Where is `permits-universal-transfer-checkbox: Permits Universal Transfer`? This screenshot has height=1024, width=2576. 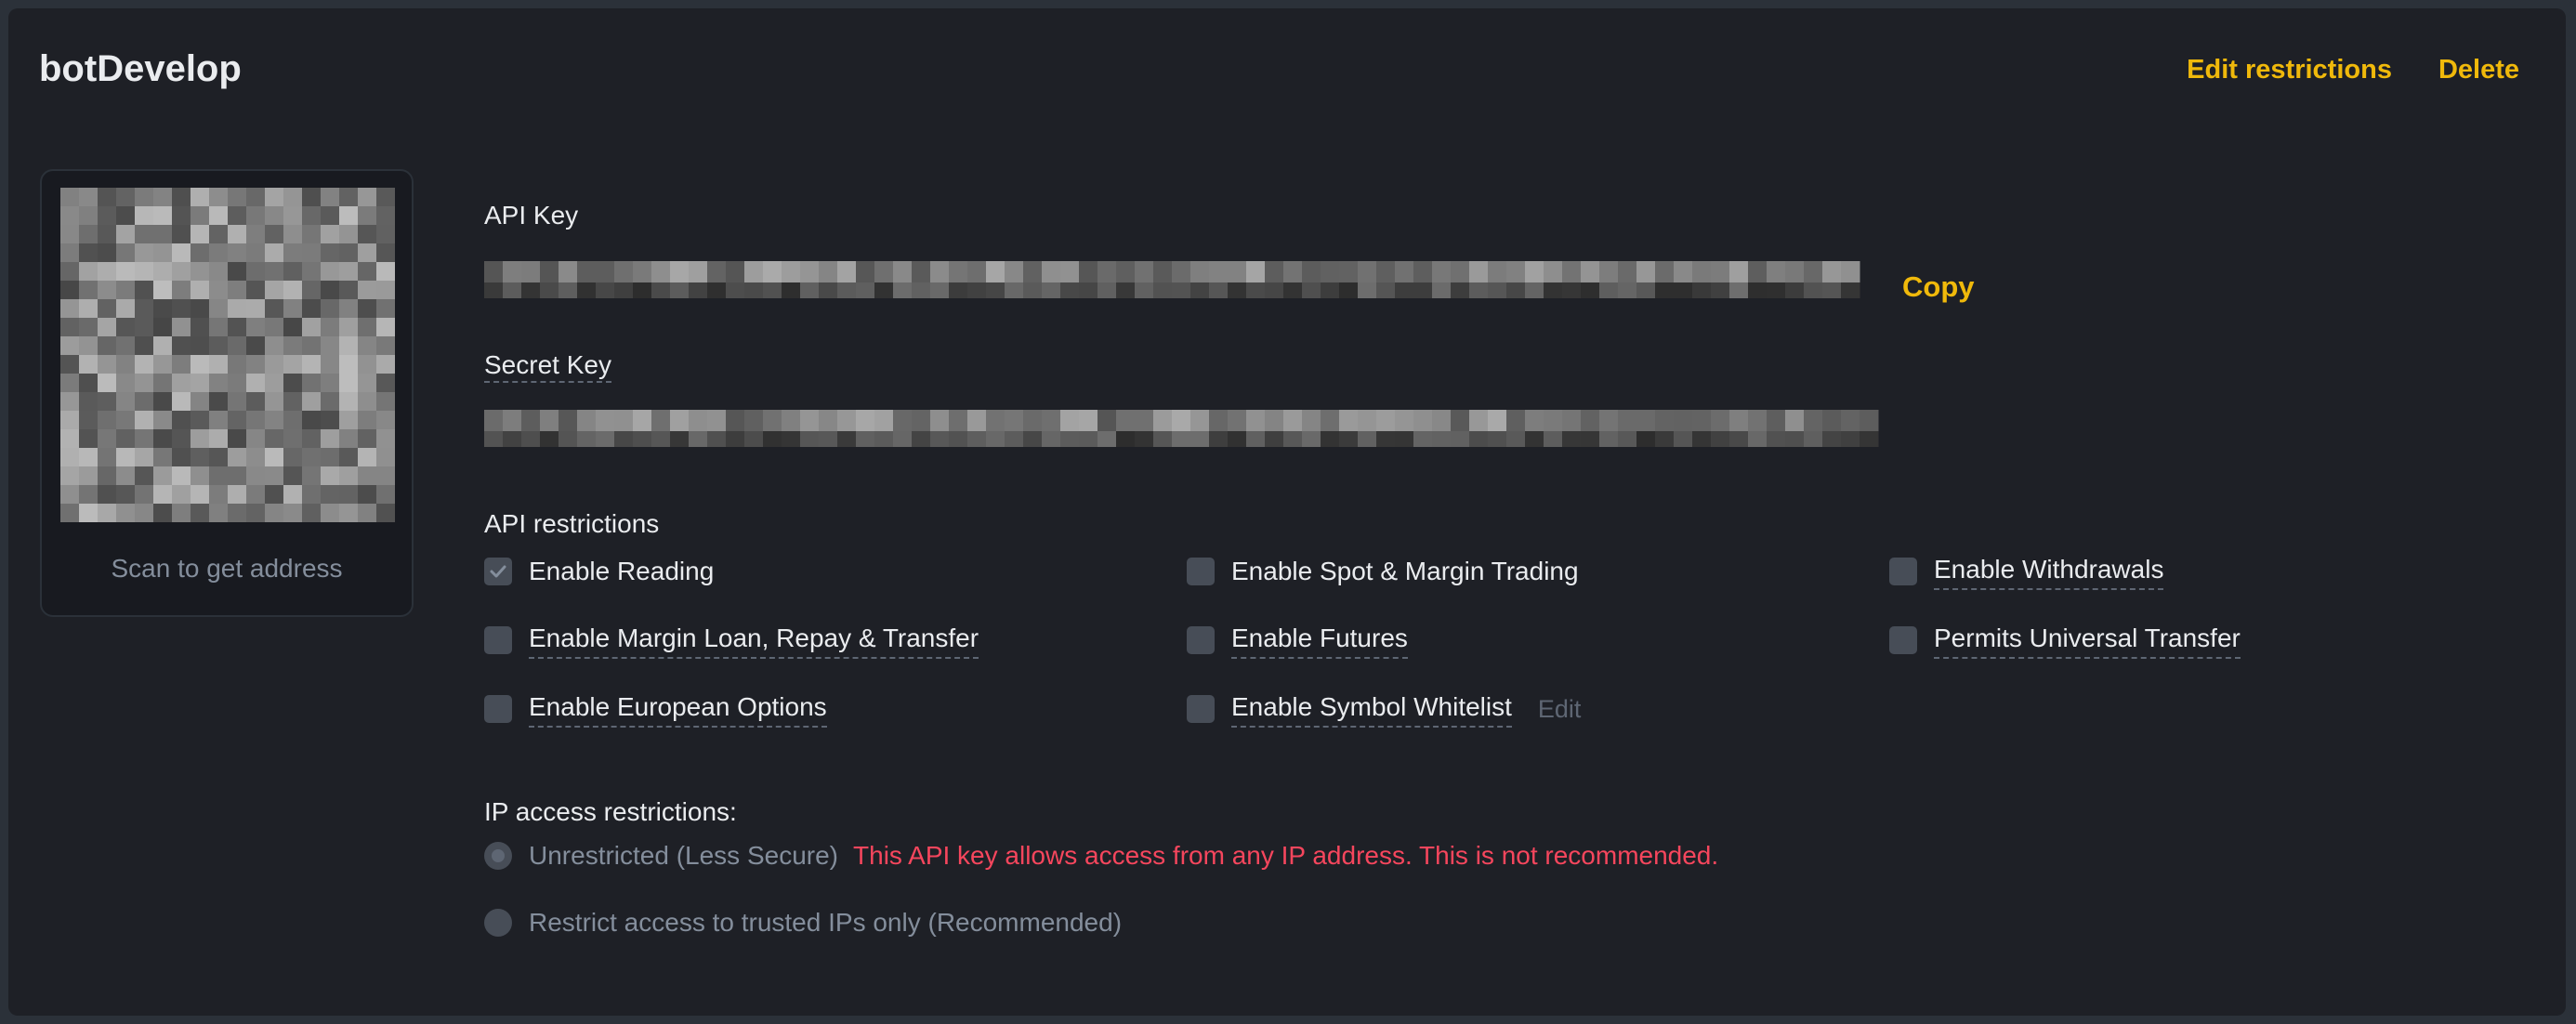 permits-universal-transfer-checkbox: Permits Universal Transfer is located at coordinates (2065, 640).